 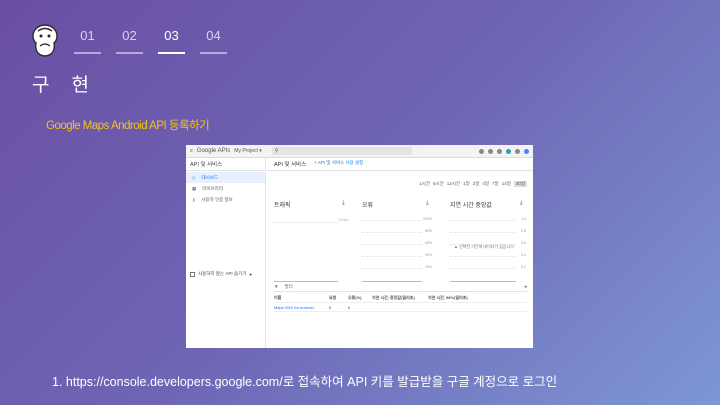 What do you see at coordinates (341, 151) in the screenshot?
I see `search-input: ⚲` at bounding box center [341, 151].